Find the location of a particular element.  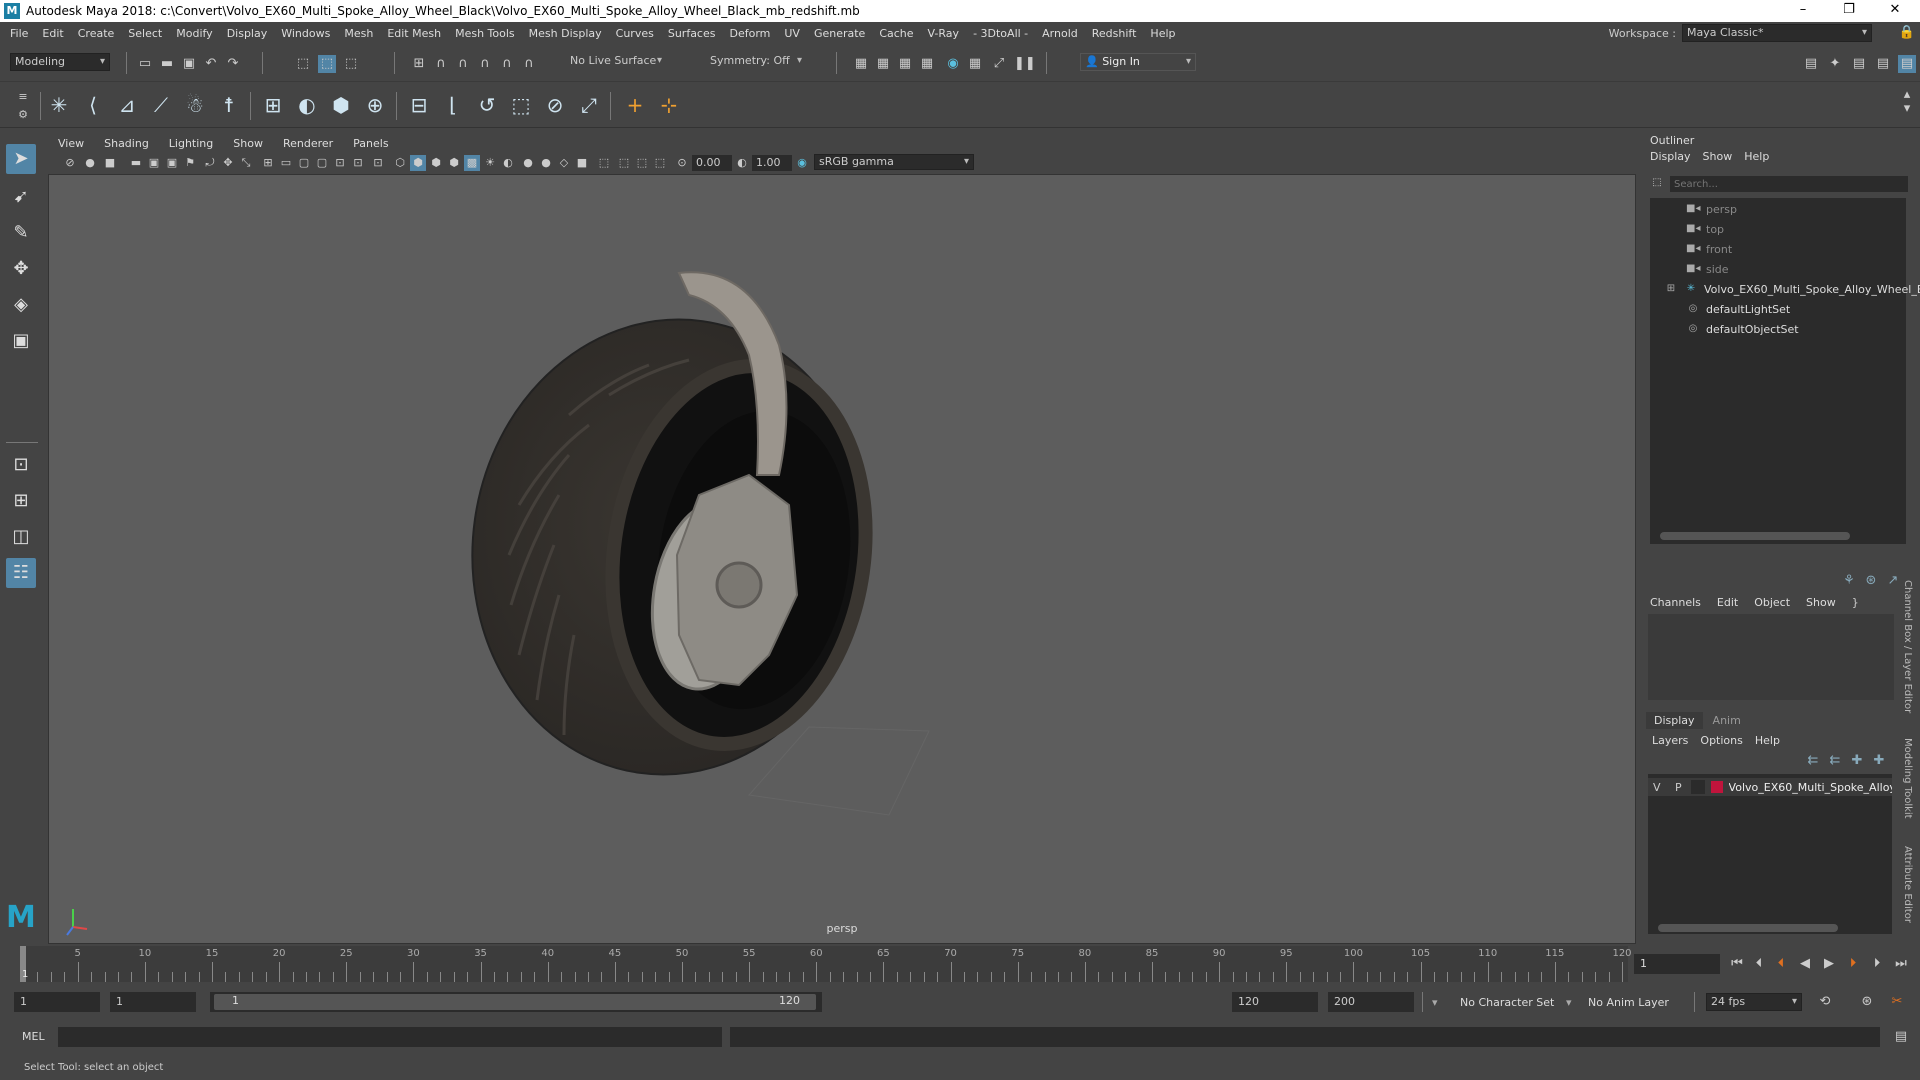

select-hierarchy-icon: ⬚ is located at coordinates (303, 64).